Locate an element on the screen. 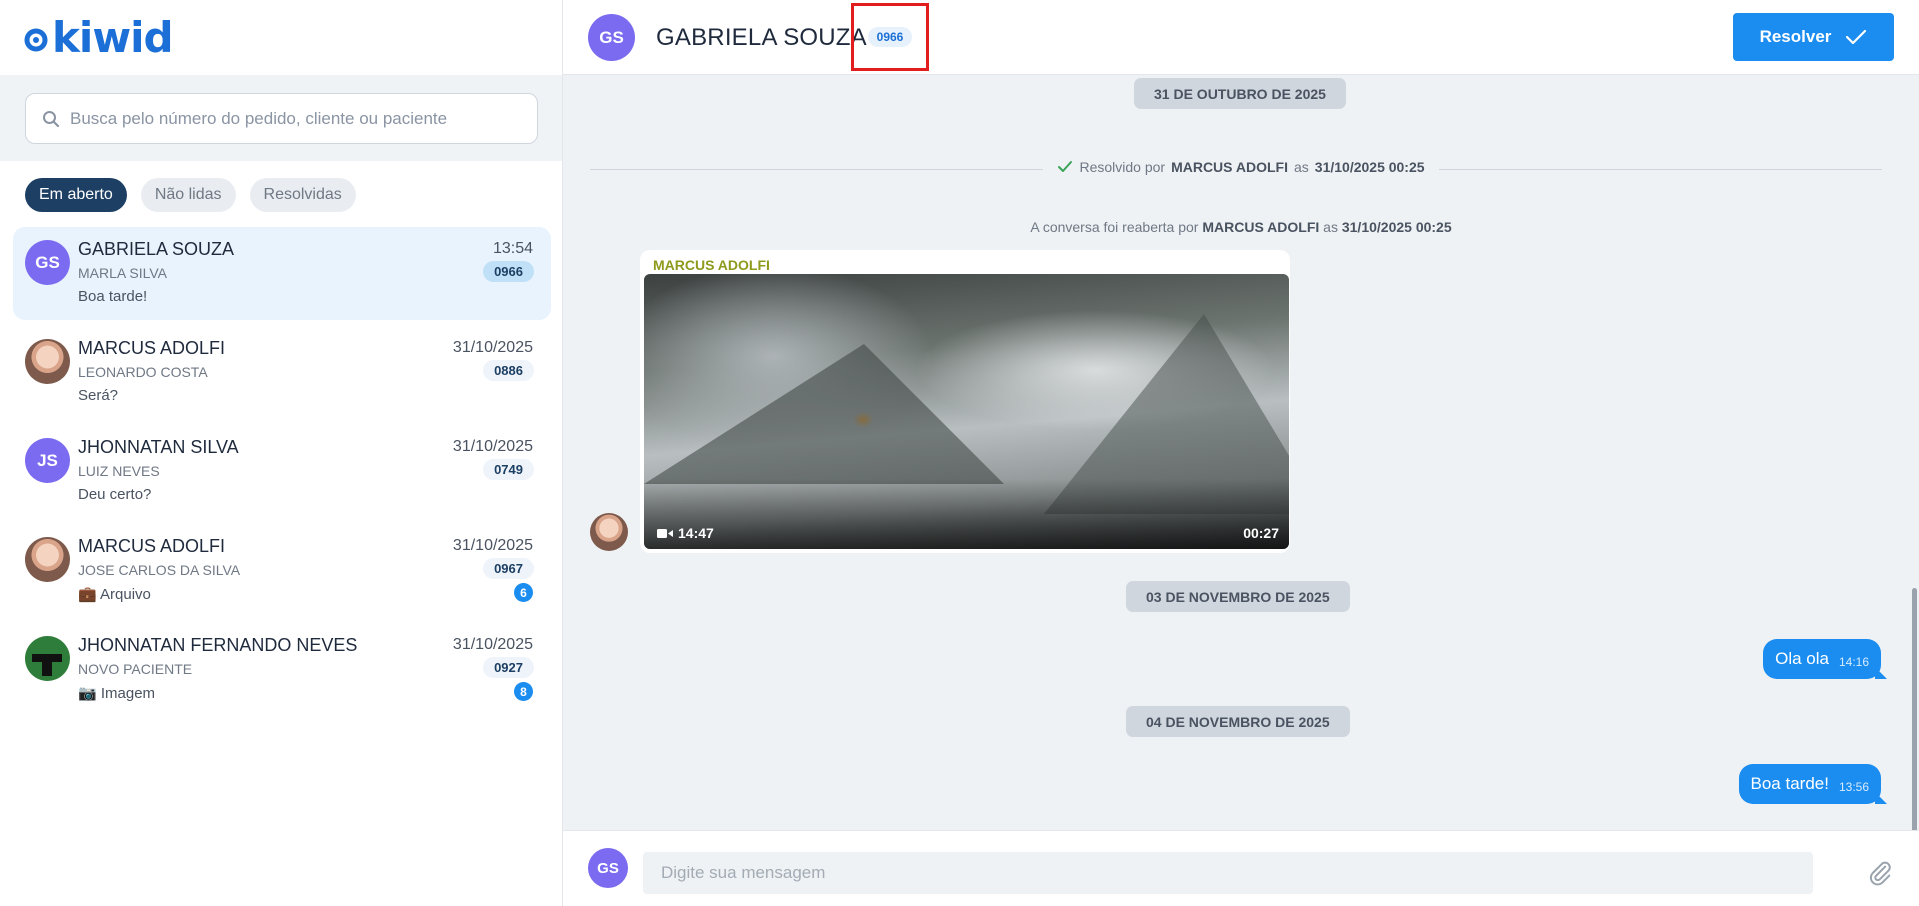  message-input is located at coordinates (1228, 873).